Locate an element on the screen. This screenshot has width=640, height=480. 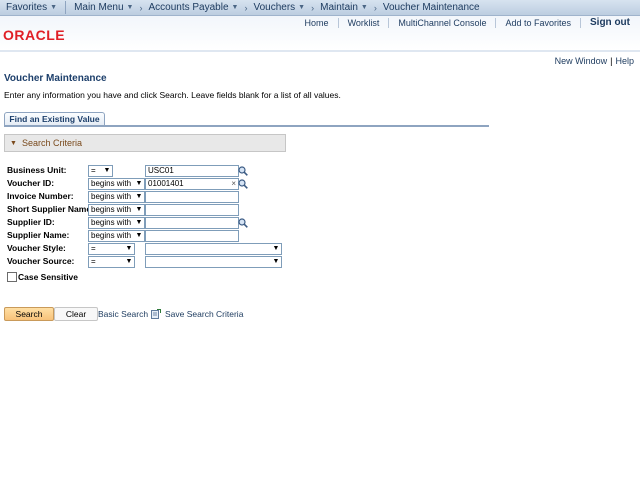
voucher-style-operator-value: = is located at coordinates (93, 248).